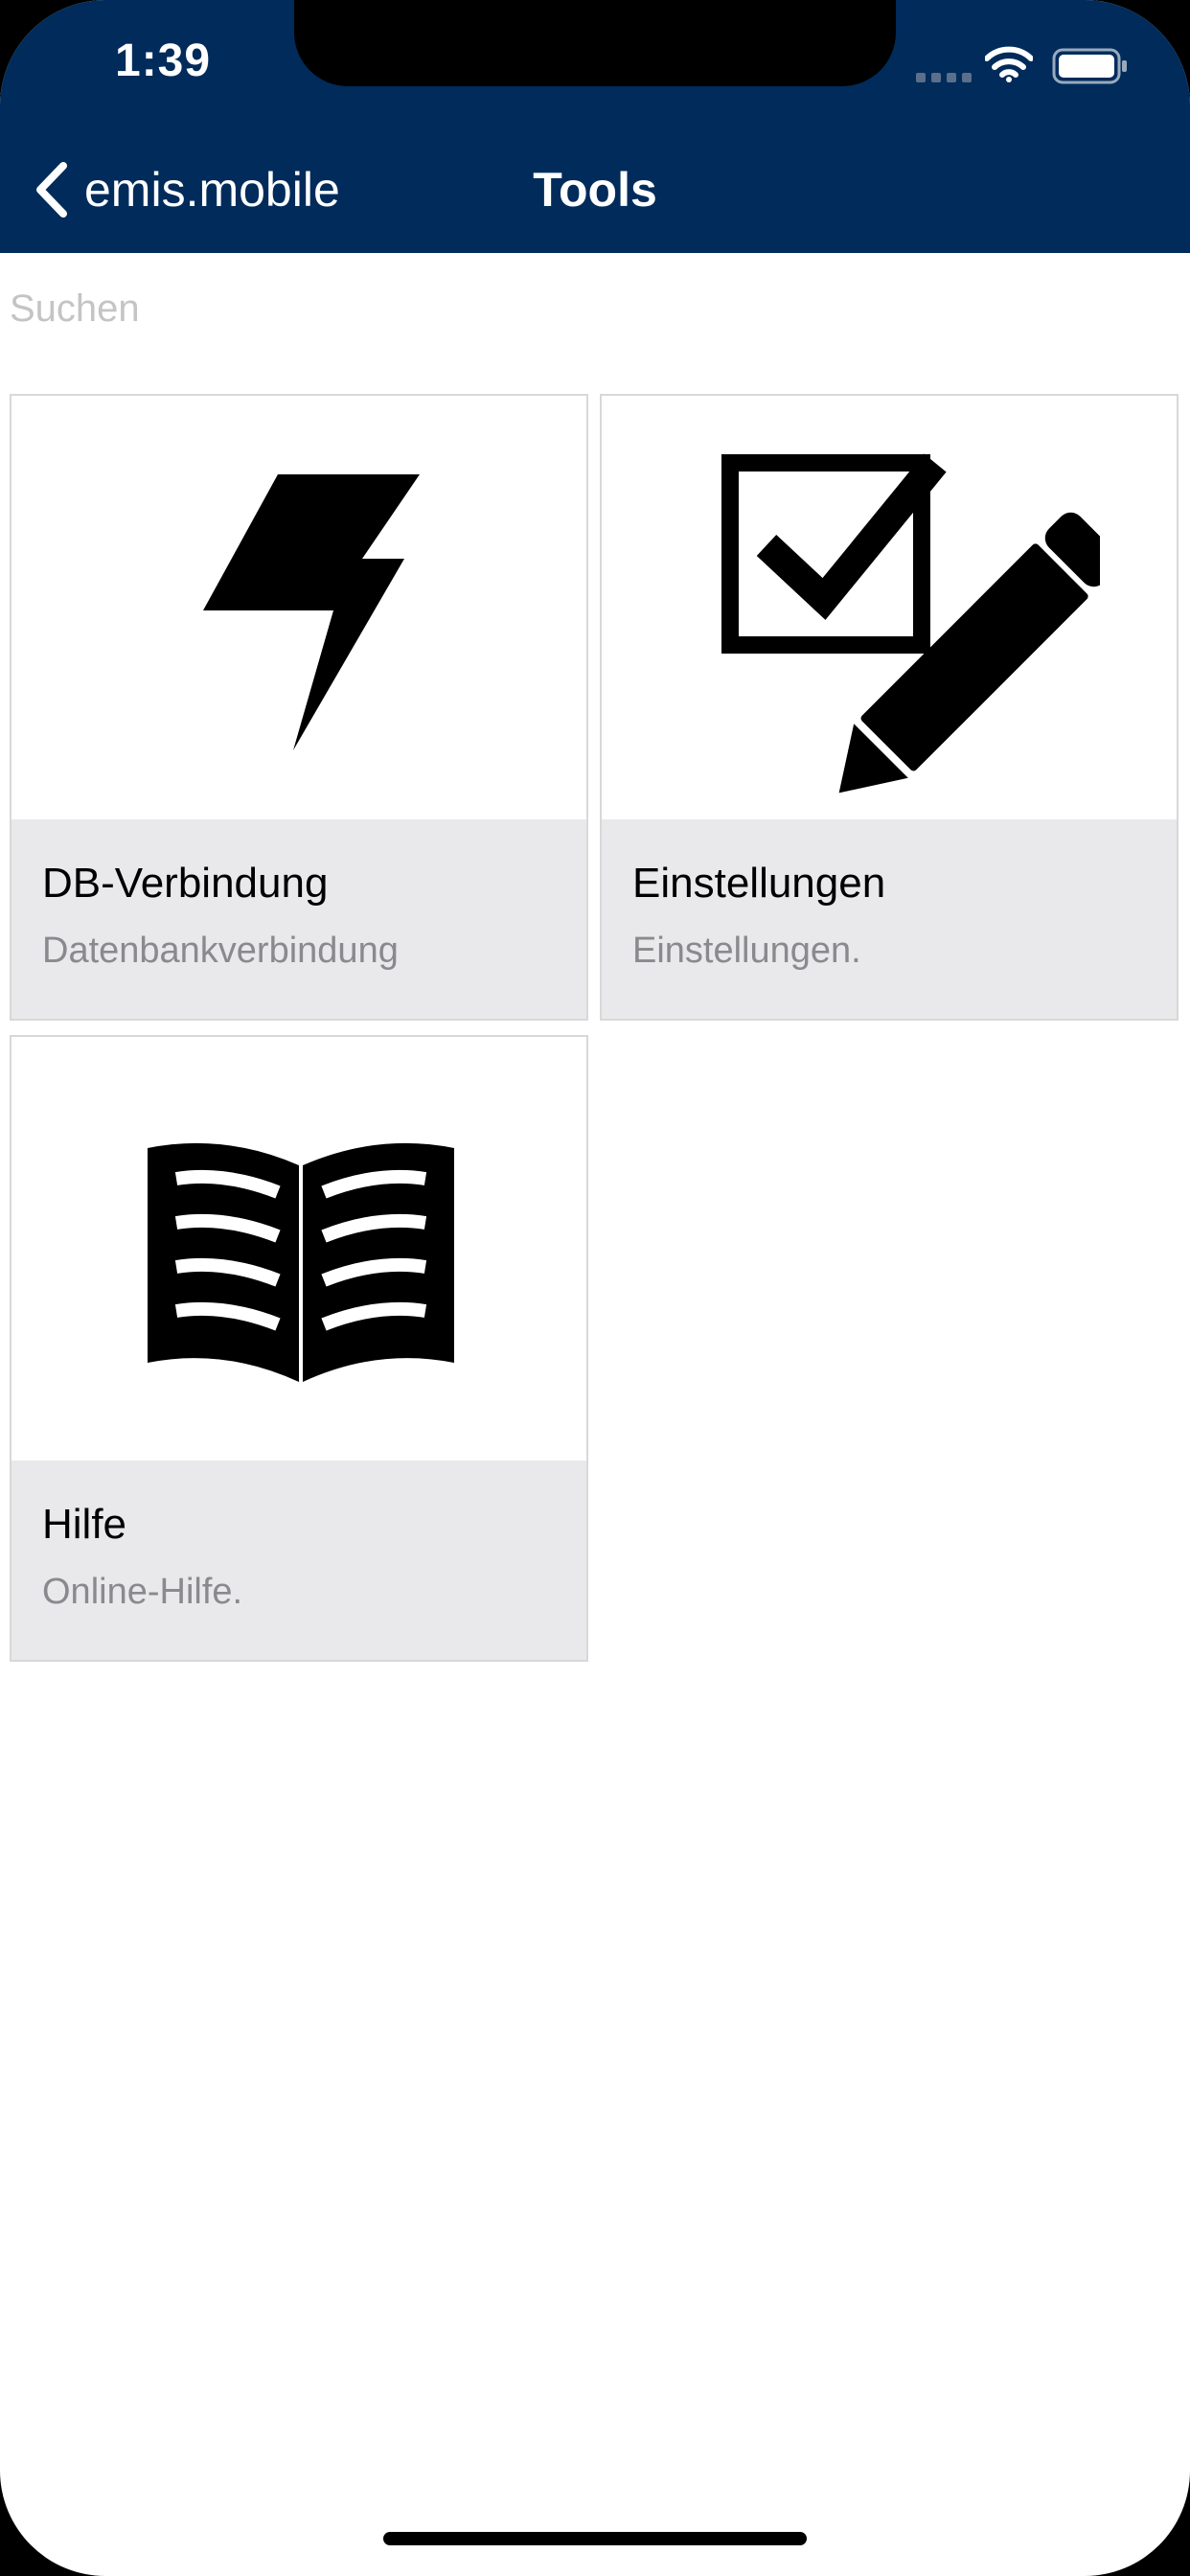 Image resolution: width=1190 pixels, height=2576 pixels. Describe the element at coordinates (759, 883) in the screenshot. I see `tile-title: Einstellungen` at that location.